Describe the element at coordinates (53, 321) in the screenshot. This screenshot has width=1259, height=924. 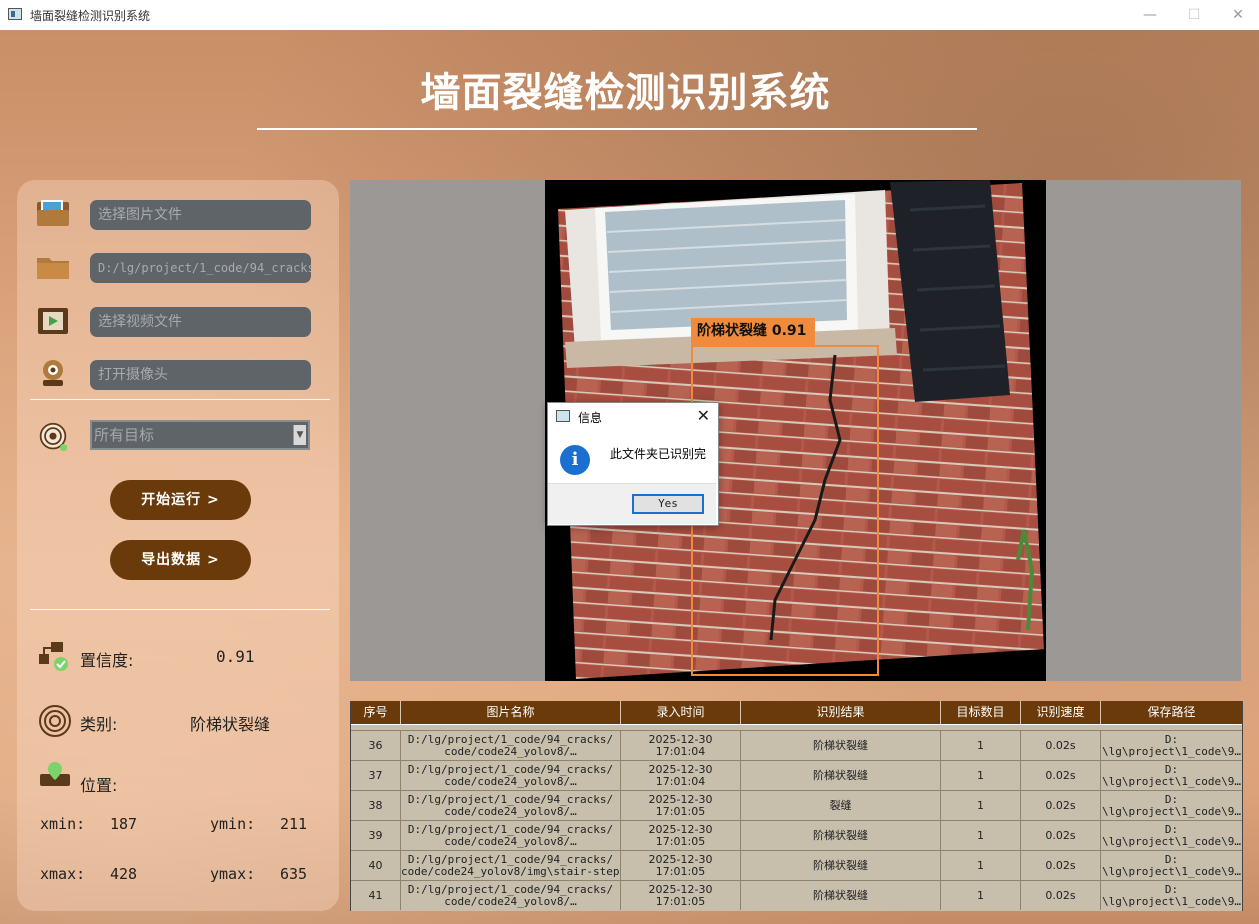
I see `video-file-icon` at that location.